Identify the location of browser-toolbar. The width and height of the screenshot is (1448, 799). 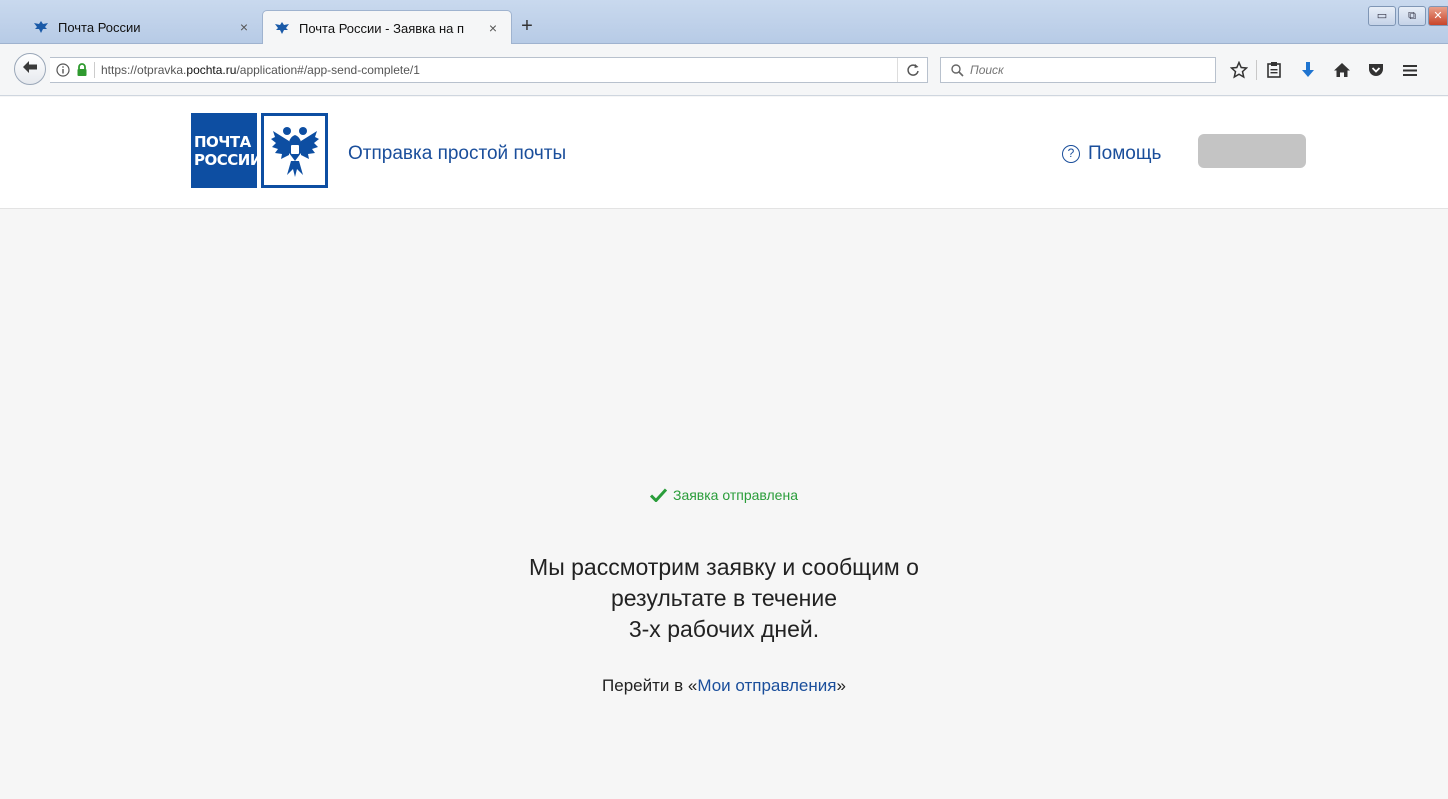
(1324, 70).